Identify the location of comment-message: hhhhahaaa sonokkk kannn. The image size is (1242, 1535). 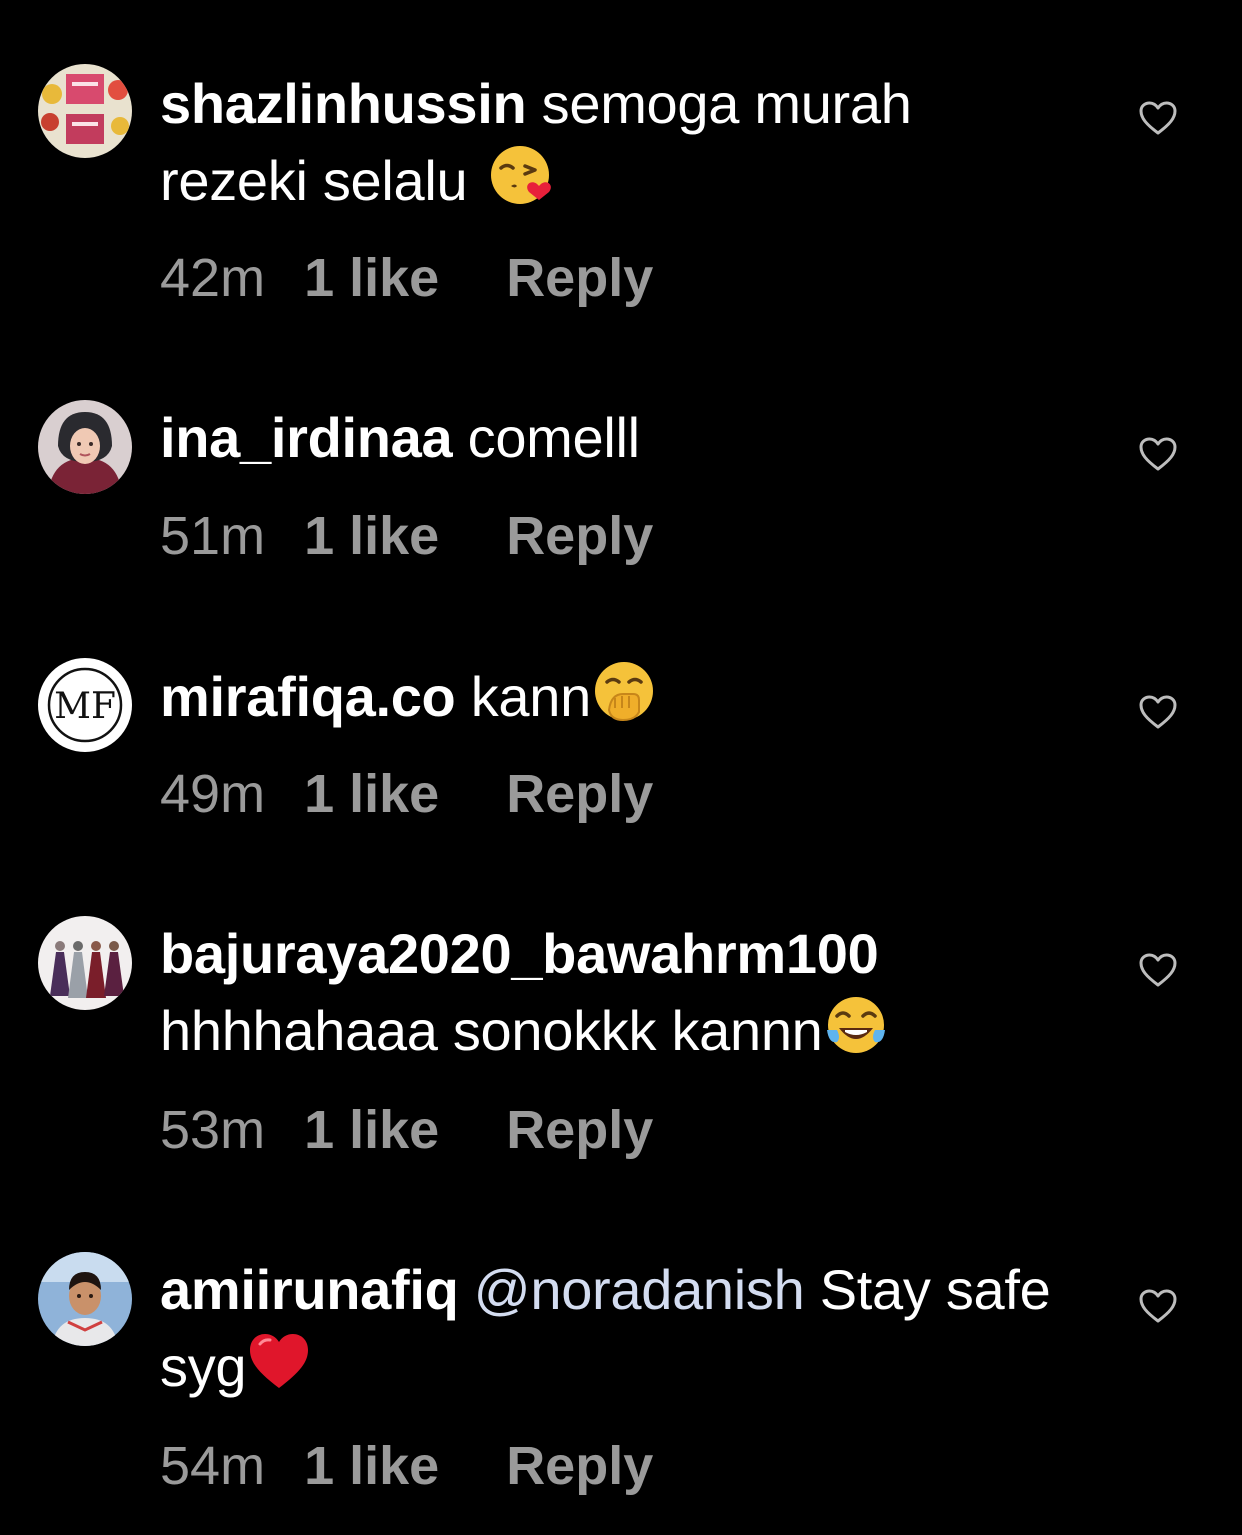
(491, 1030).